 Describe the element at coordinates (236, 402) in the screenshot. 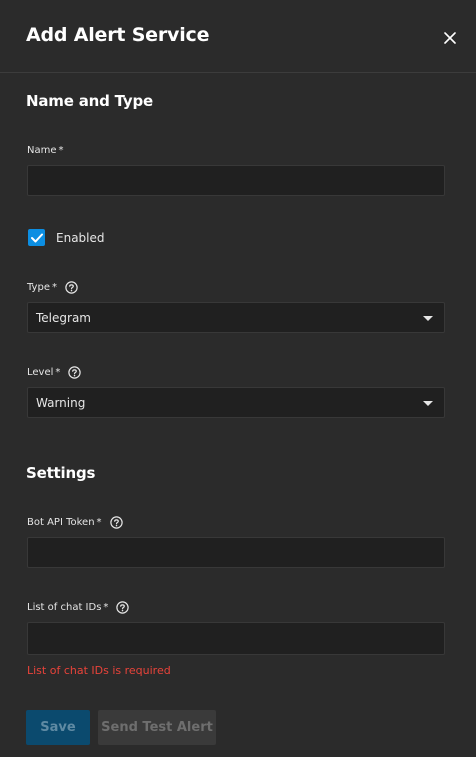

I see `level-select: Warning` at that location.